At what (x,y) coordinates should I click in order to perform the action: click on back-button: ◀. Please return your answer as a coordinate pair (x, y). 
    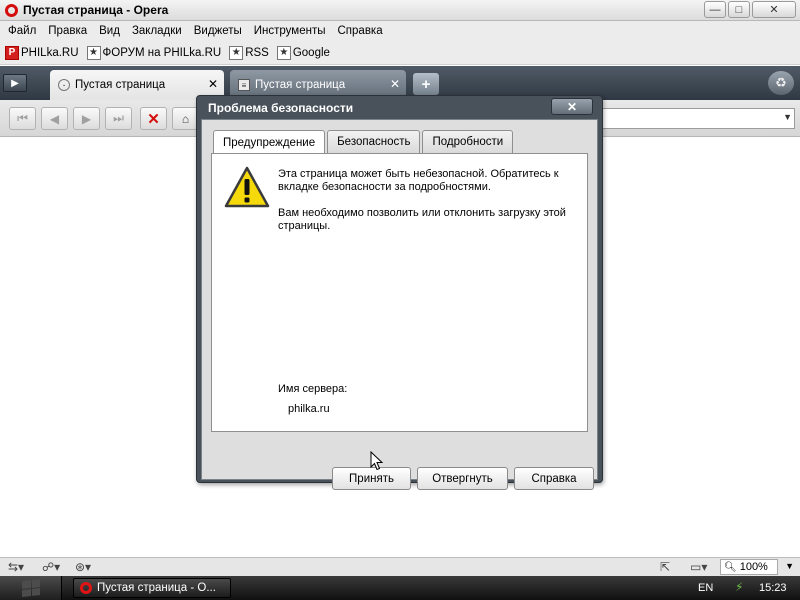
    Looking at the image, I should click on (54, 118).